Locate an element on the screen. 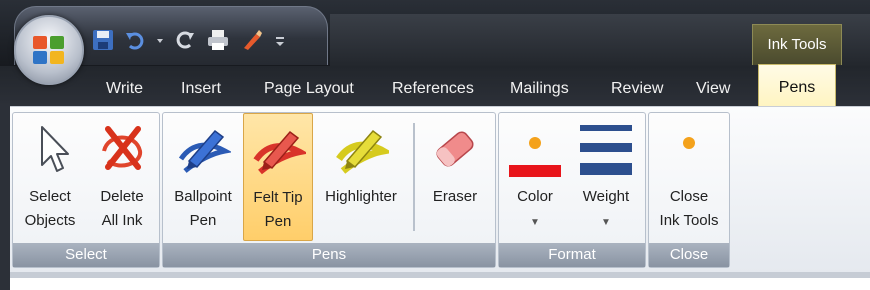  ballpoint-pen-button: Ballpoint Pen is located at coordinates (203, 176).